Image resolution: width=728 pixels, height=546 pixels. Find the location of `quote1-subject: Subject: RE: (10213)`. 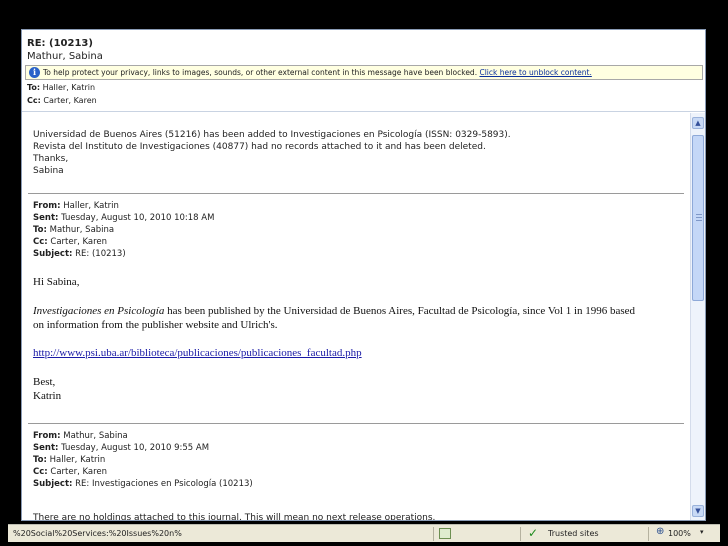

quote1-subject: Subject: RE: (10213) is located at coordinates (79, 254).